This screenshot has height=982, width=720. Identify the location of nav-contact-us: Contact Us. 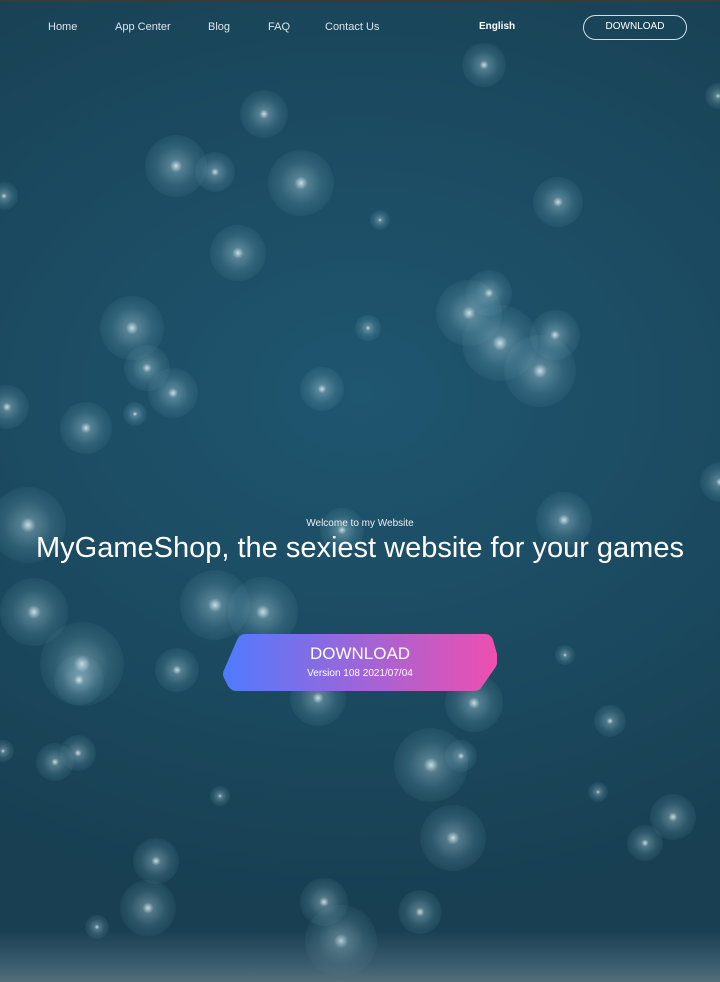
(352, 27).